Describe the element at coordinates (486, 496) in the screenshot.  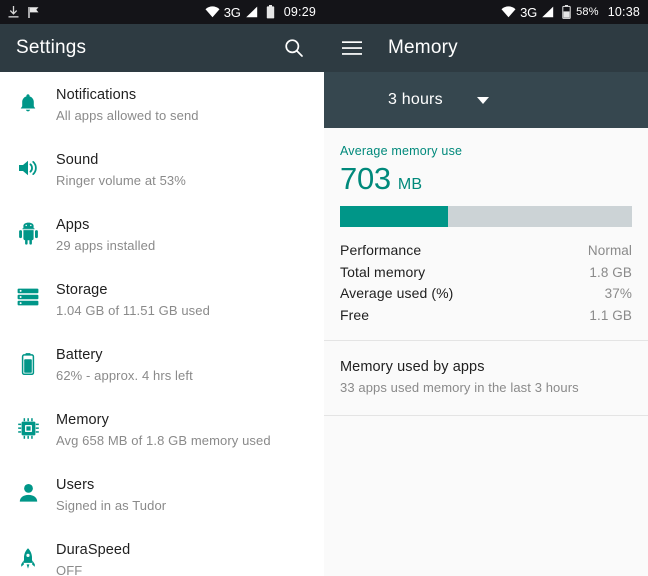
I see `empty-area` at that location.